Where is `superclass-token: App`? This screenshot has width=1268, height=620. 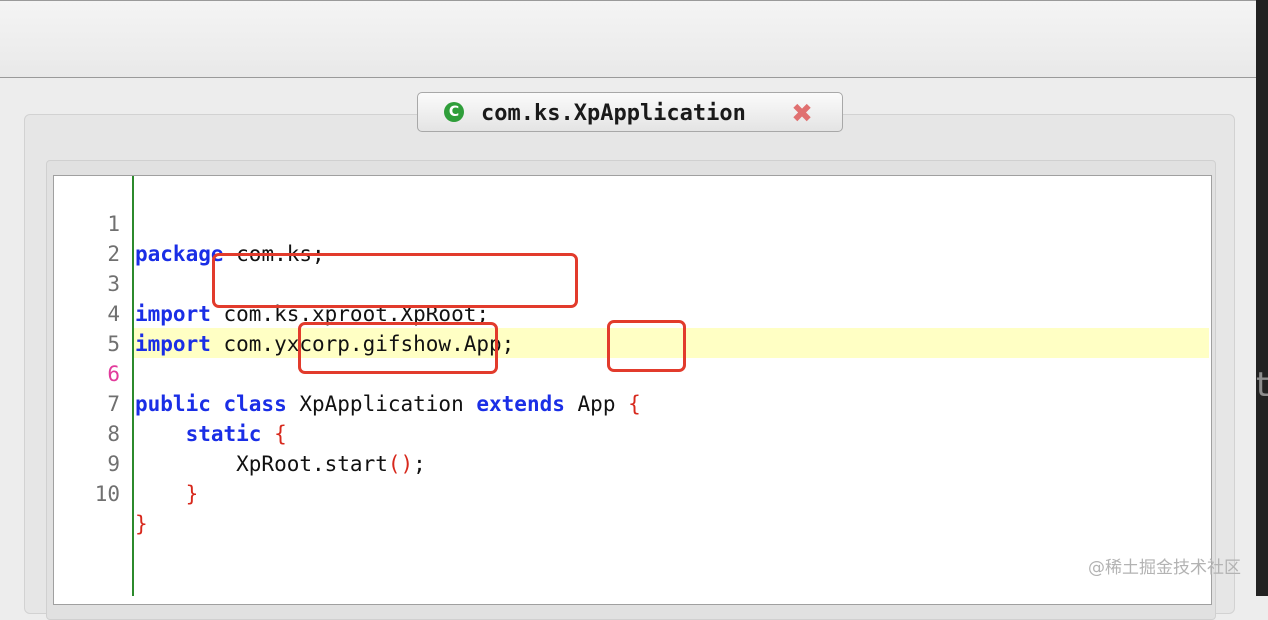
superclass-token: App is located at coordinates (596, 404).